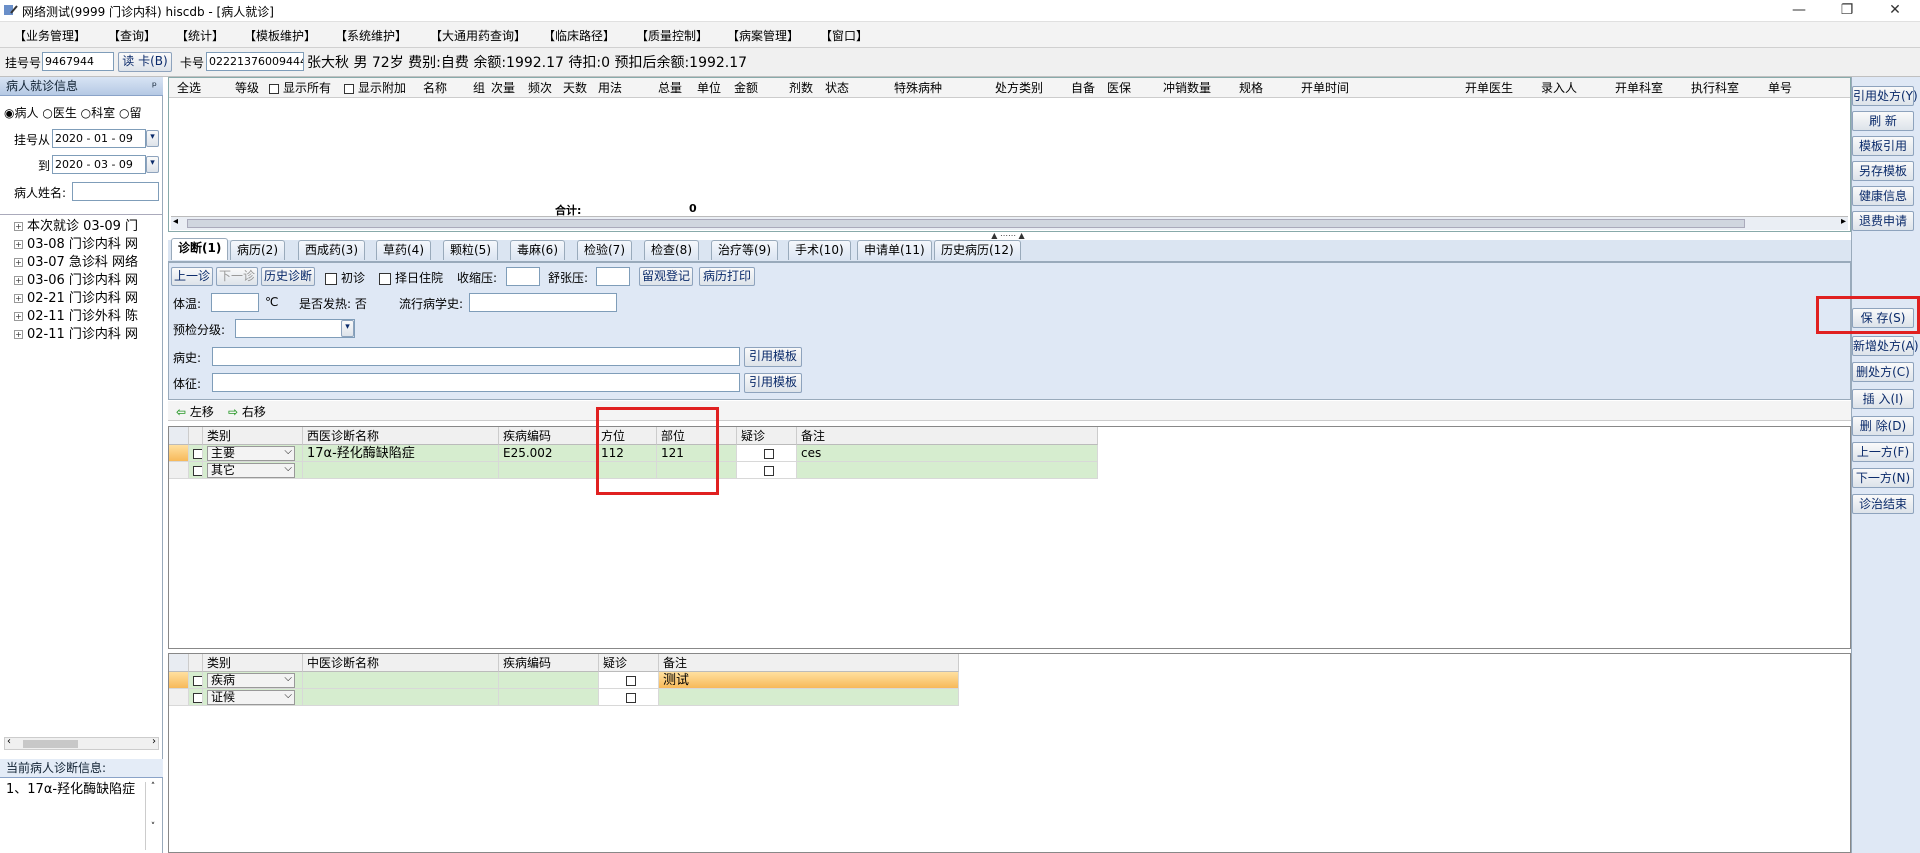  What do you see at coordinates (476, 382) in the screenshot?
I see `exam-input` at bounding box center [476, 382].